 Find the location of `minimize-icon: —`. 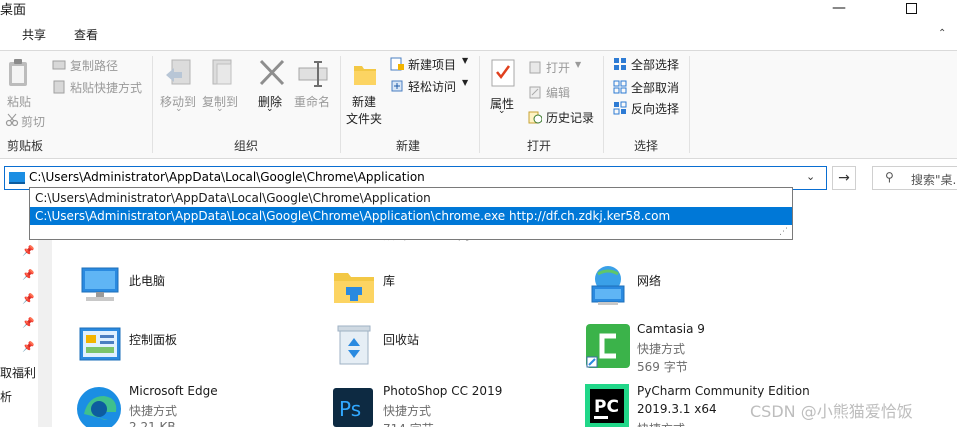

minimize-icon: — is located at coordinates (839, 8).